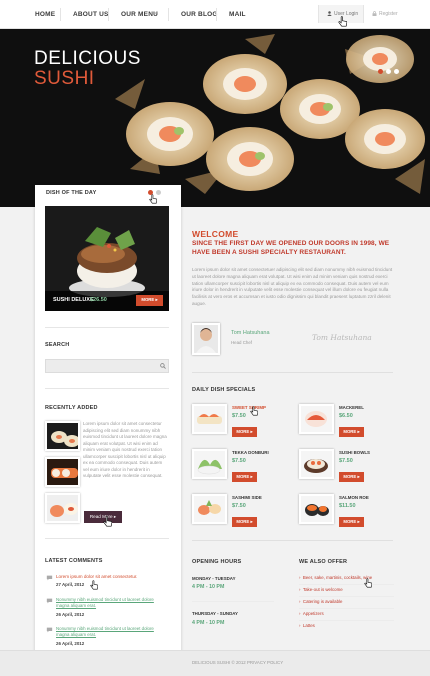 Image resolution: width=430 pixels, height=676 pixels. Describe the element at coordinates (241, 342) in the screenshot. I see `chef-role: Head Chef` at that location.